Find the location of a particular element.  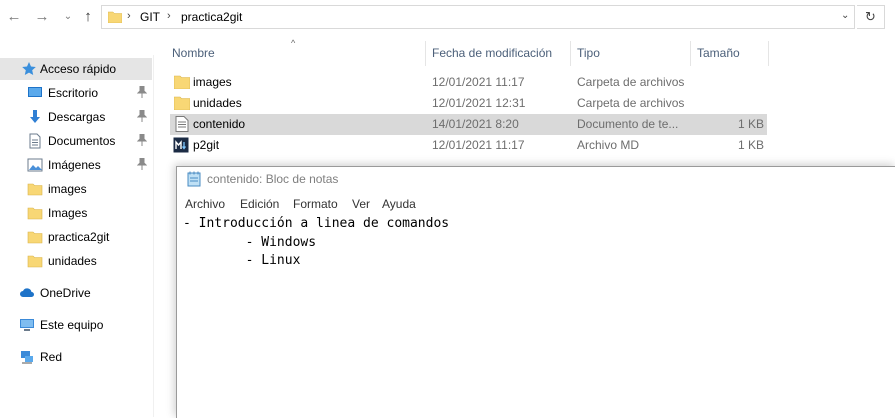

sidebar-item-label: Documentos is located at coordinates (82, 141).